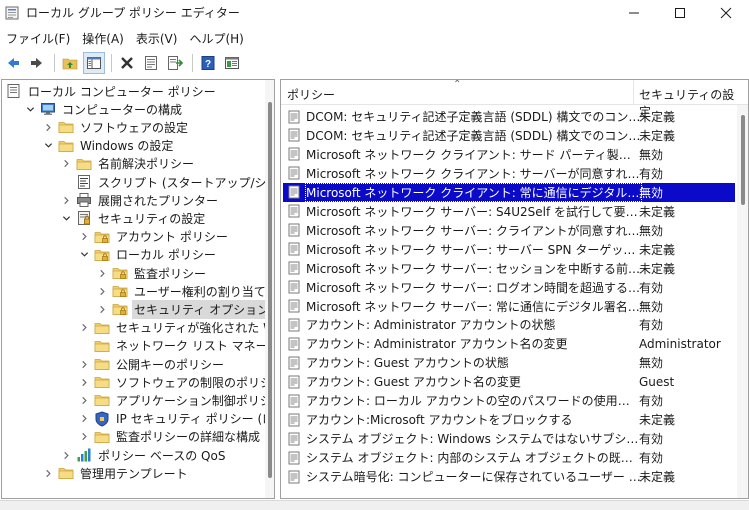 This screenshot has height=510, width=749. What do you see at coordinates (726, 13) in the screenshot?
I see `close-button` at bounding box center [726, 13].